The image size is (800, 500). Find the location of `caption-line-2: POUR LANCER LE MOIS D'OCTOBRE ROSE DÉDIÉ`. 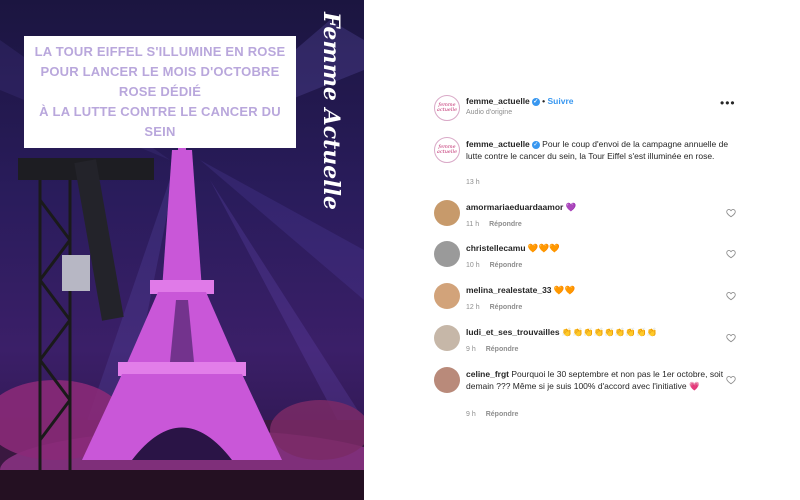

caption-line-2: POUR LANCER LE MOIS D'OCTOBRE ROSE DÉDIÉ is located at coordinates (160, 81).